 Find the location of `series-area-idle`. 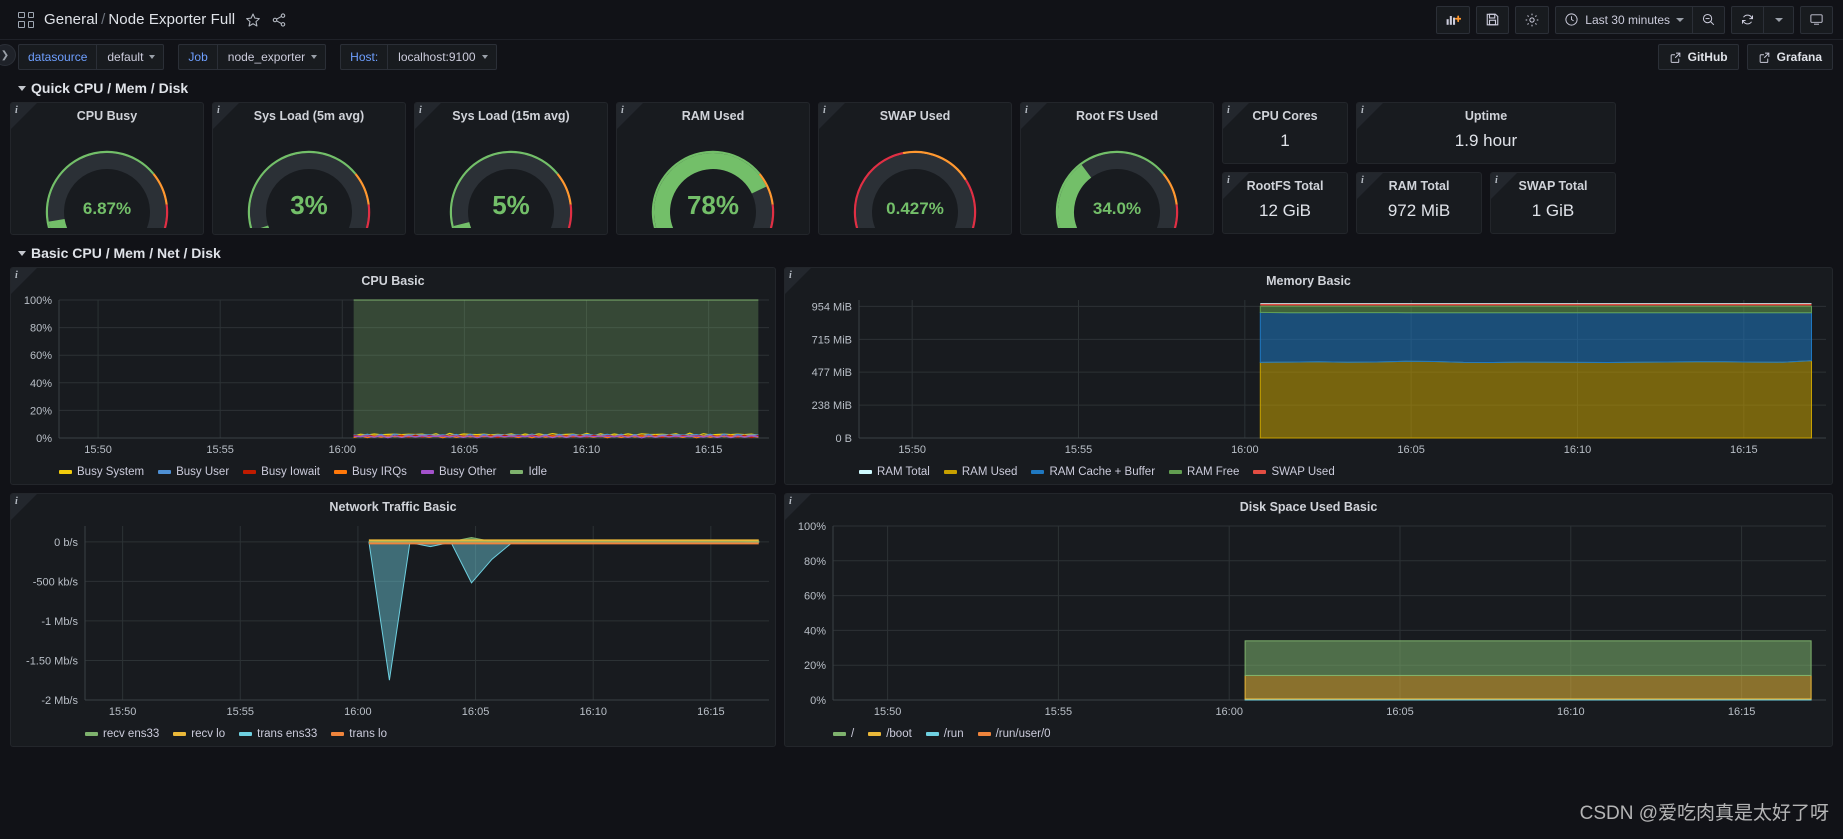

series-area-idle is located at coordinates (556, 369).